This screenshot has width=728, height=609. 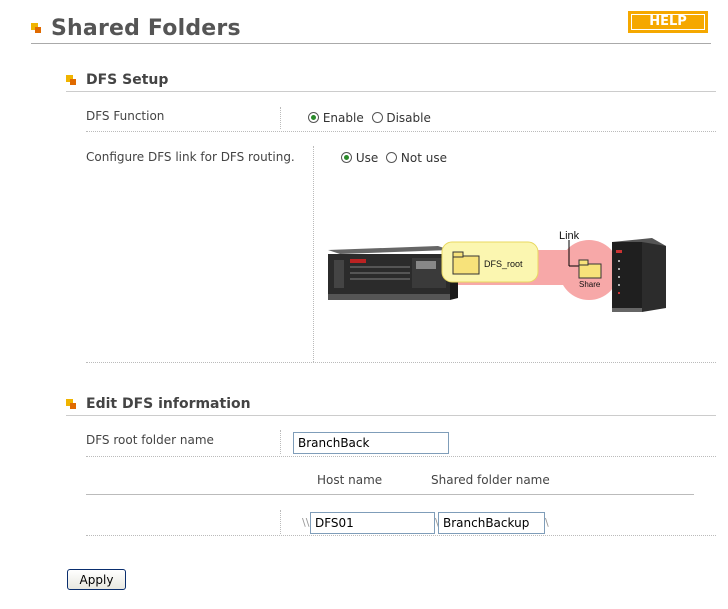 I want to click on dfs-function-label: DFS Function, so click(x=125, y=116).